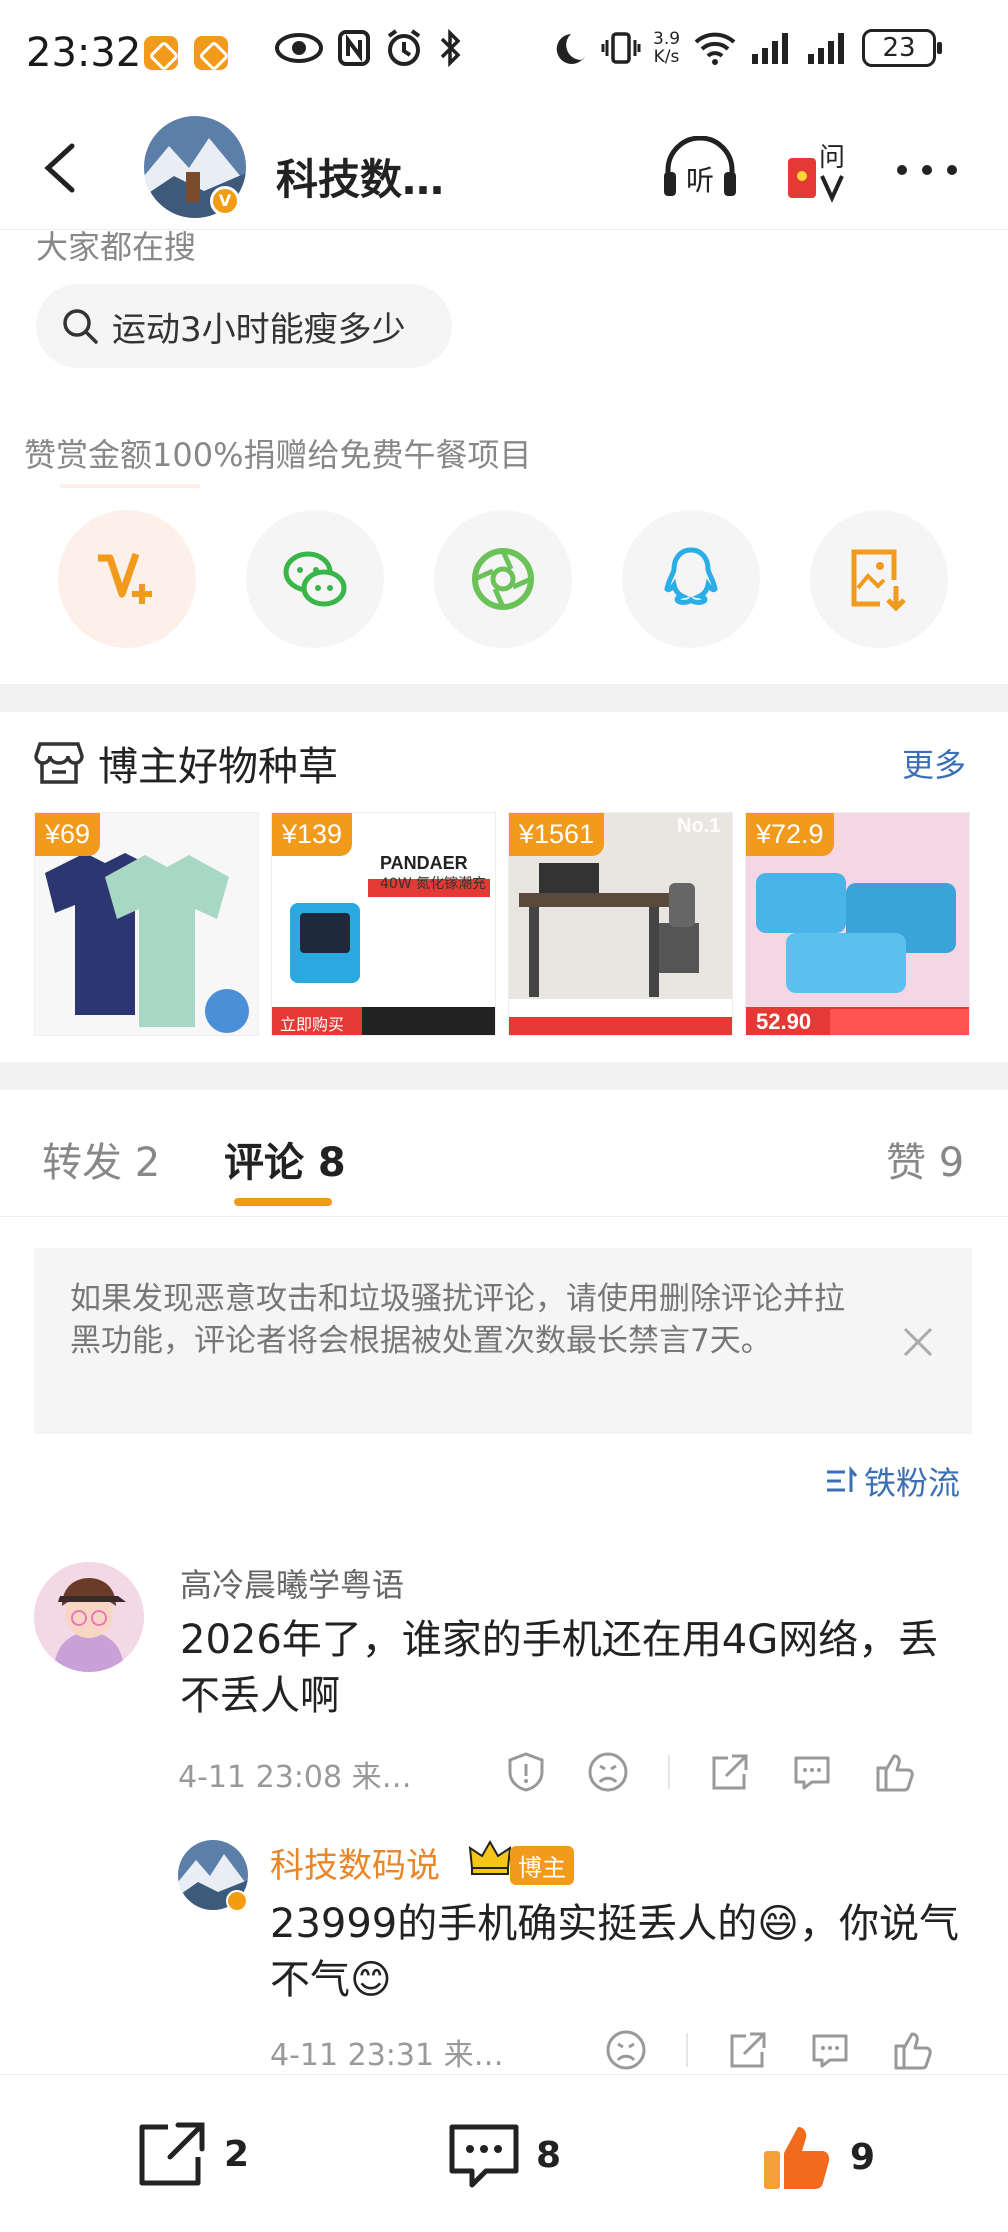 The image size is (1008, 2232). What do you see at coordinates (504, 55) in the screenshot?
I see `status-bar: 23:32 3.9 K/s 23` at bounding box center [504, 55].